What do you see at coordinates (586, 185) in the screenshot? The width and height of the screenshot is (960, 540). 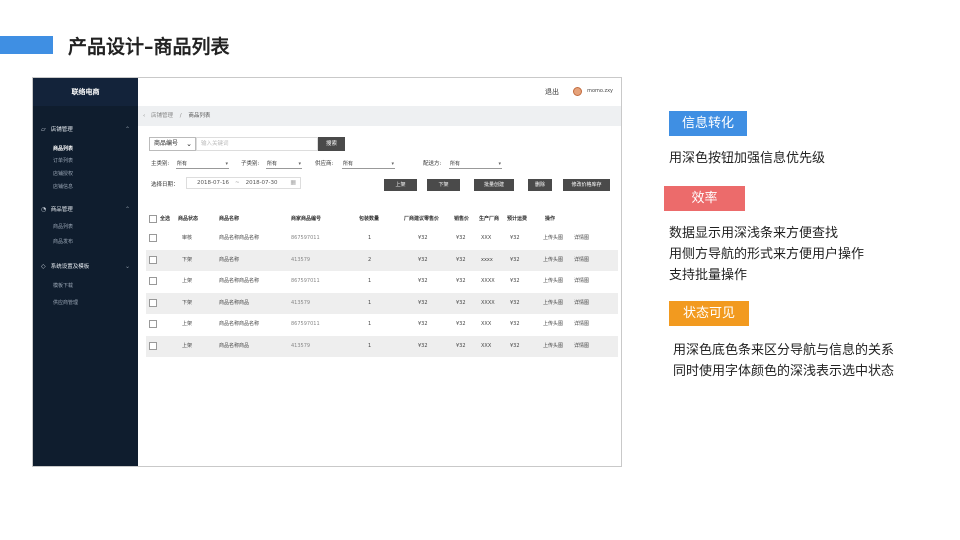 I see `edit-price-stock-button: 修改价格库存` at bounding box center [586, 185].